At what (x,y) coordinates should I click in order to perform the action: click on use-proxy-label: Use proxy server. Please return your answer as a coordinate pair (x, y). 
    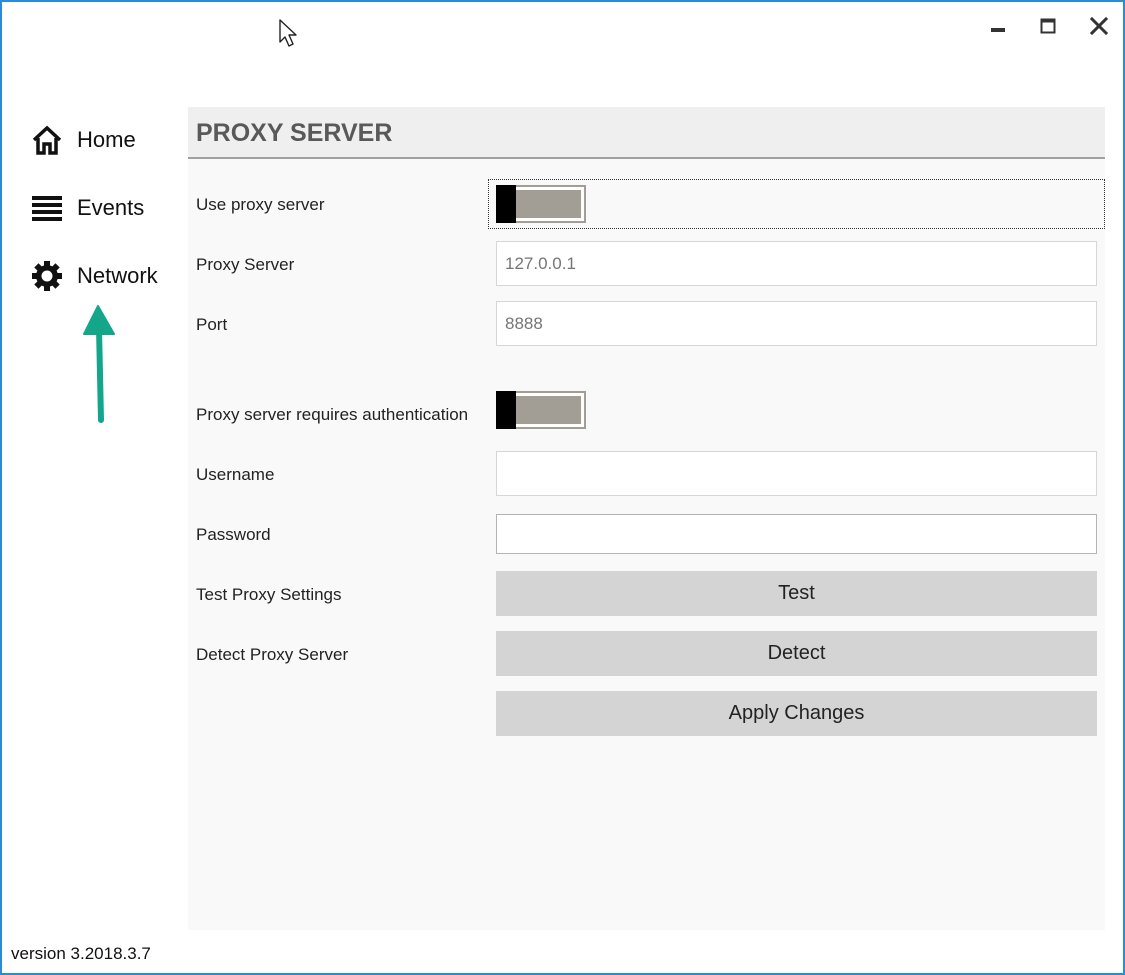
    Looking at the image, I should click on (260, 204).